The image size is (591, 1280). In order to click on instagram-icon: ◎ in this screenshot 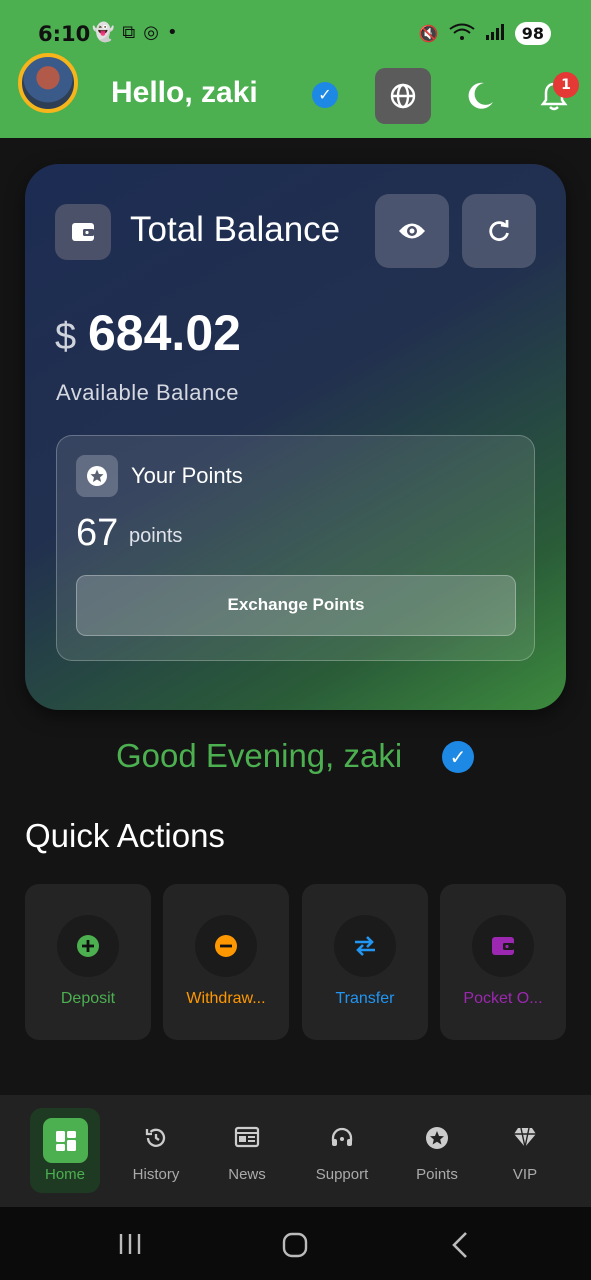, I will do `click(151, 32)`.